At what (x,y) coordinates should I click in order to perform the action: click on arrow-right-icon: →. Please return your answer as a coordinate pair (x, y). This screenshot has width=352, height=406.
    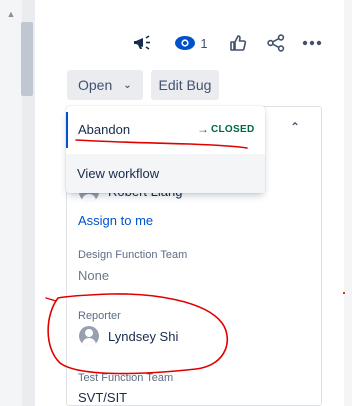
    Looking at the image, I should click on (203, 129).